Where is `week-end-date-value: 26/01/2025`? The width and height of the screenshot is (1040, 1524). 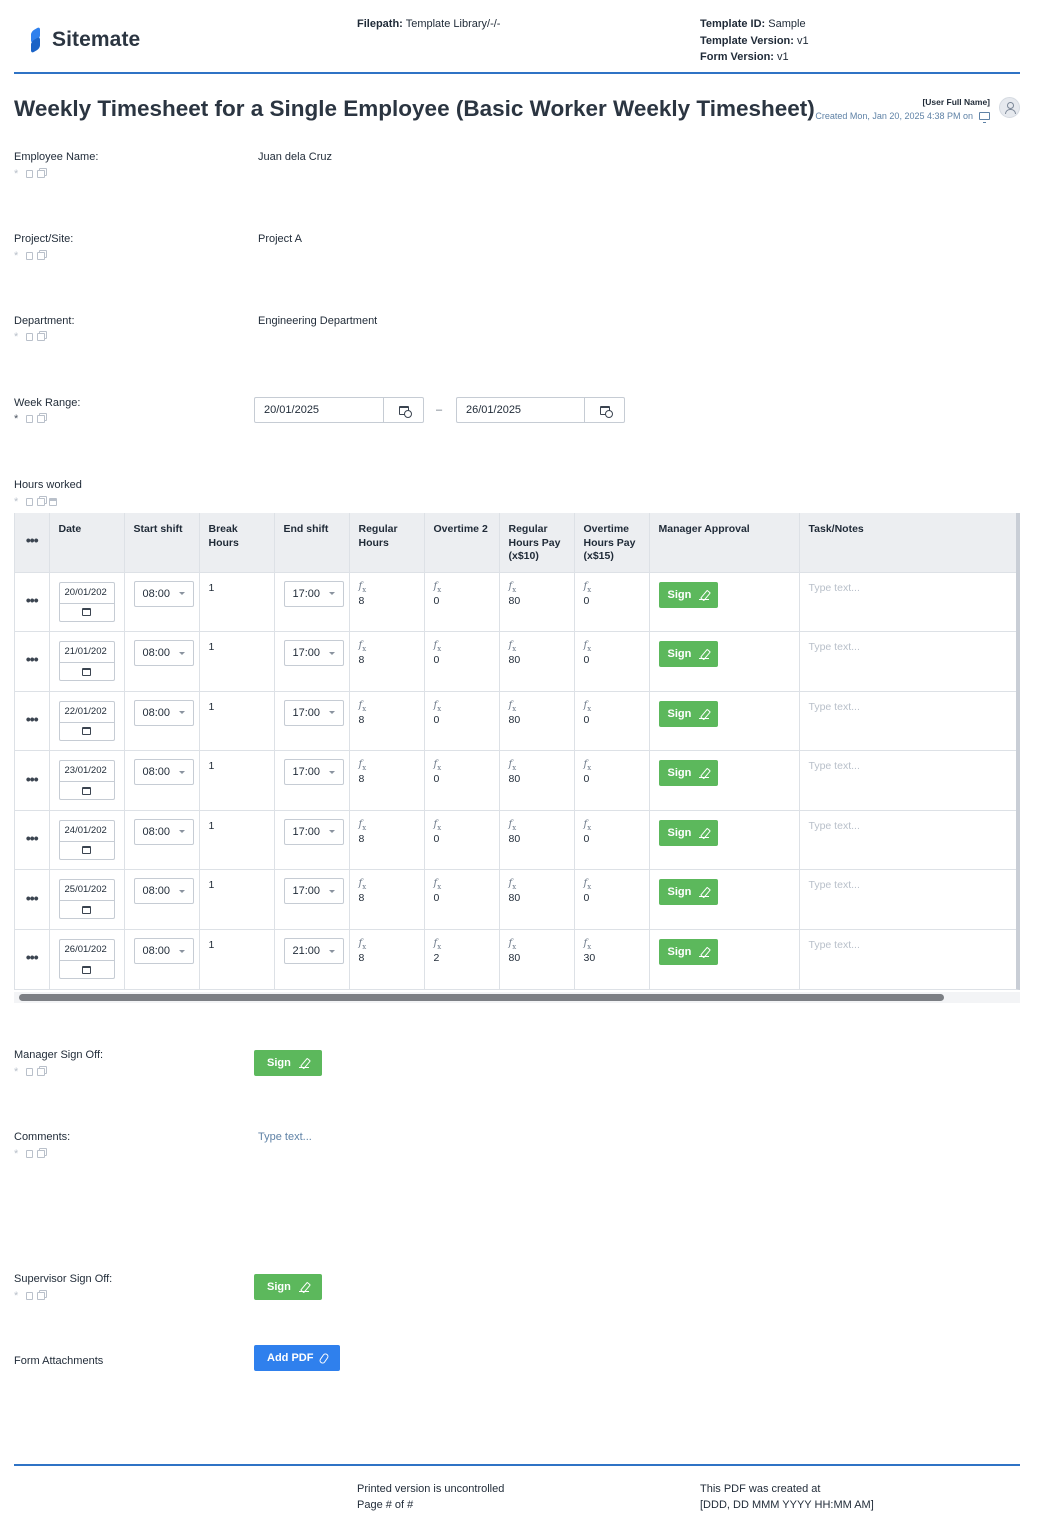 week-end-date-value: 26/01/2025 is located at coordinates (520, 410).